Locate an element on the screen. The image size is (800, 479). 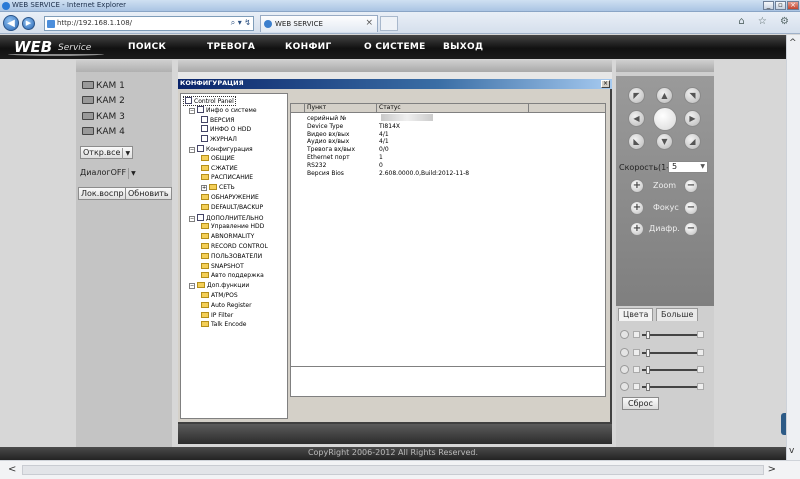
tree-node: − Доп.функции is located at coordinates (219, 286).